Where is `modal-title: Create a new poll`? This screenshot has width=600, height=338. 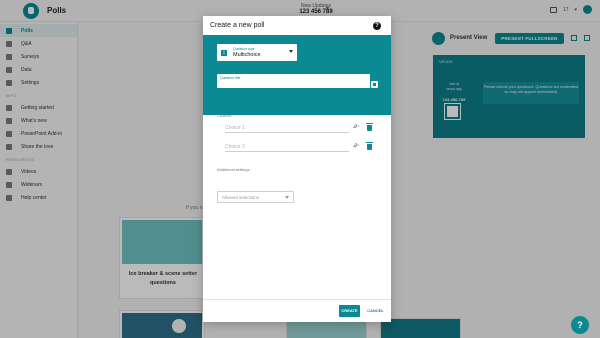 modal-title: Create a new poll is located at coordinates (237, 25).